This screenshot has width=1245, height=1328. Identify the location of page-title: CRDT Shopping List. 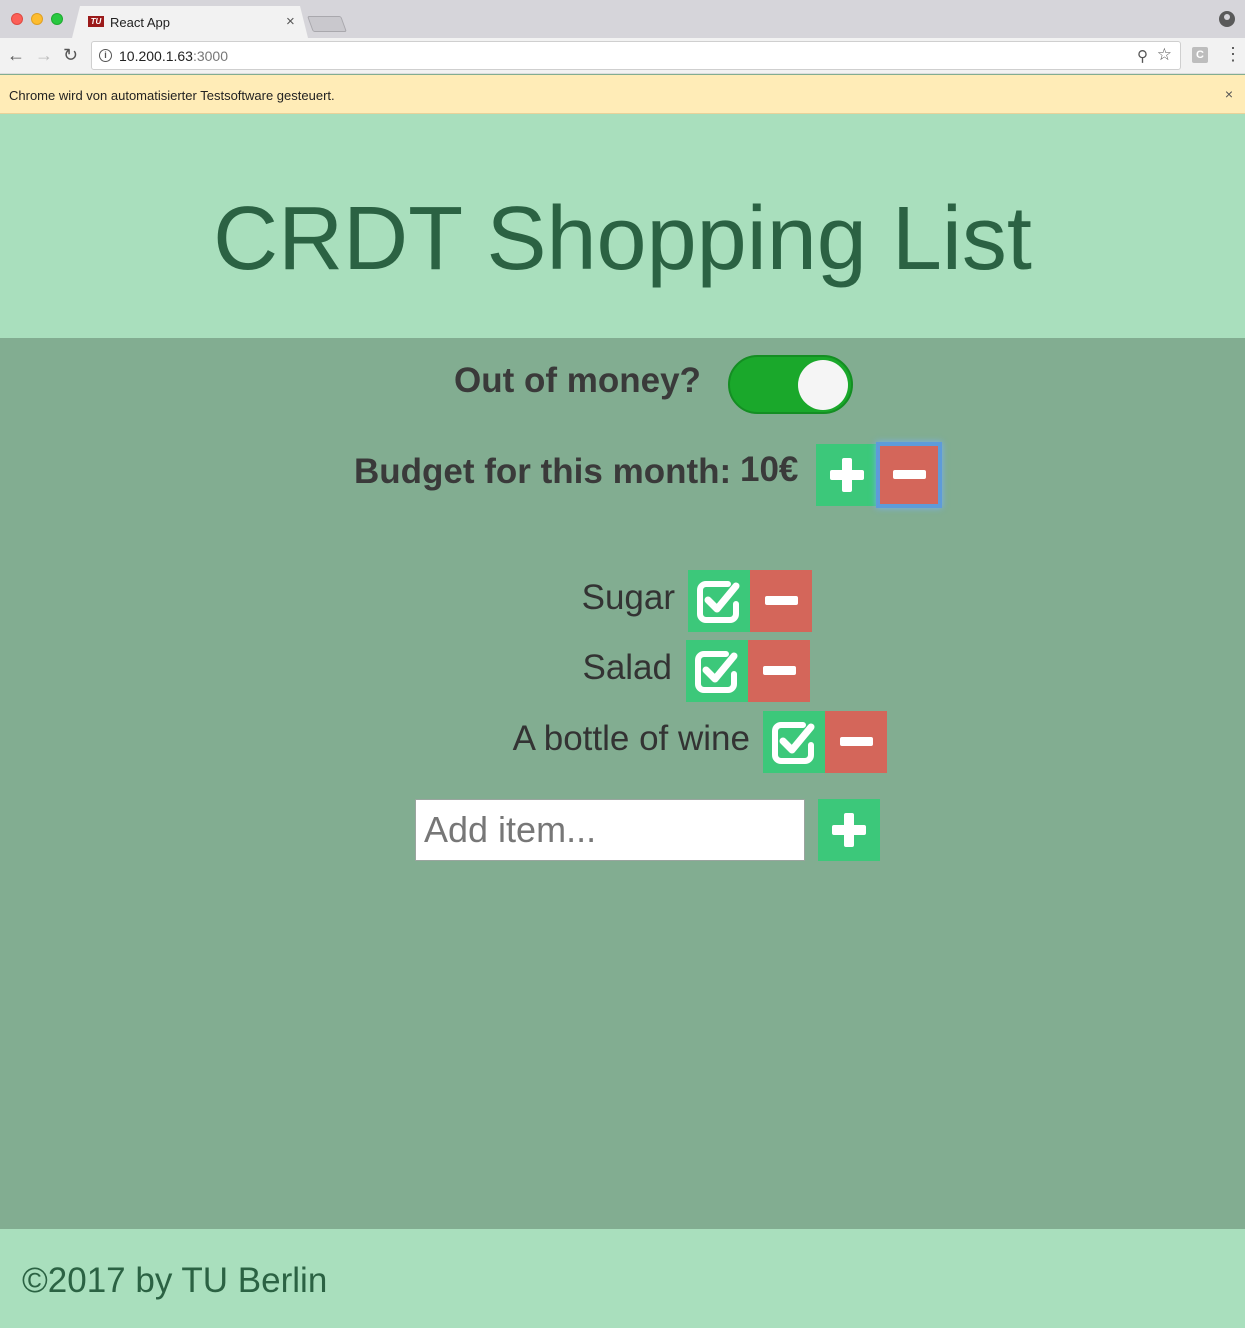
(622, 239).